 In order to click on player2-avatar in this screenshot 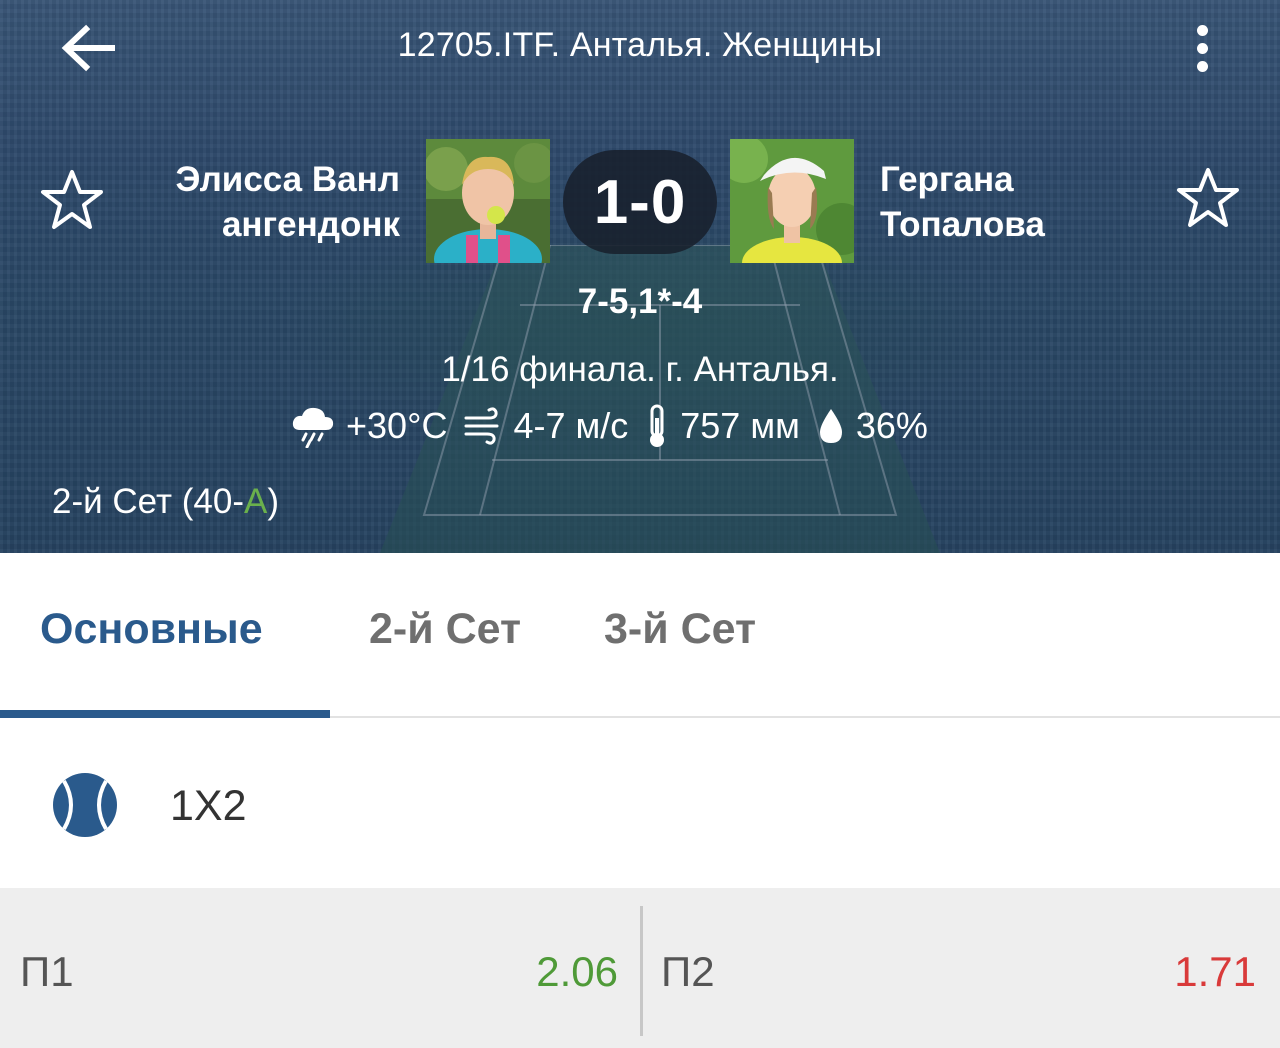, I will do `click(792, 201)`.